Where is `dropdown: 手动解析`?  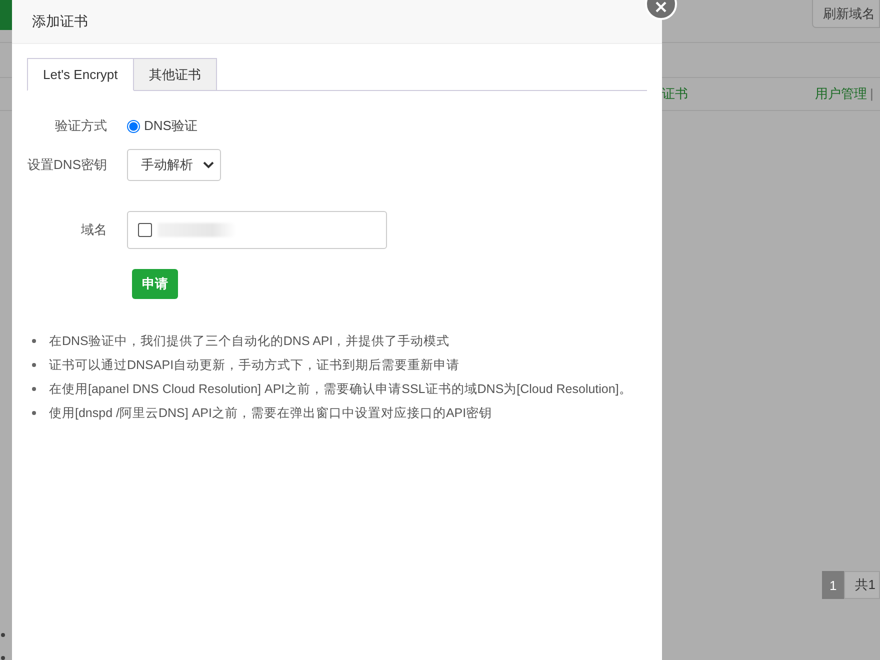
dropdown: 手动解析 is located at coordinates (174, 165).